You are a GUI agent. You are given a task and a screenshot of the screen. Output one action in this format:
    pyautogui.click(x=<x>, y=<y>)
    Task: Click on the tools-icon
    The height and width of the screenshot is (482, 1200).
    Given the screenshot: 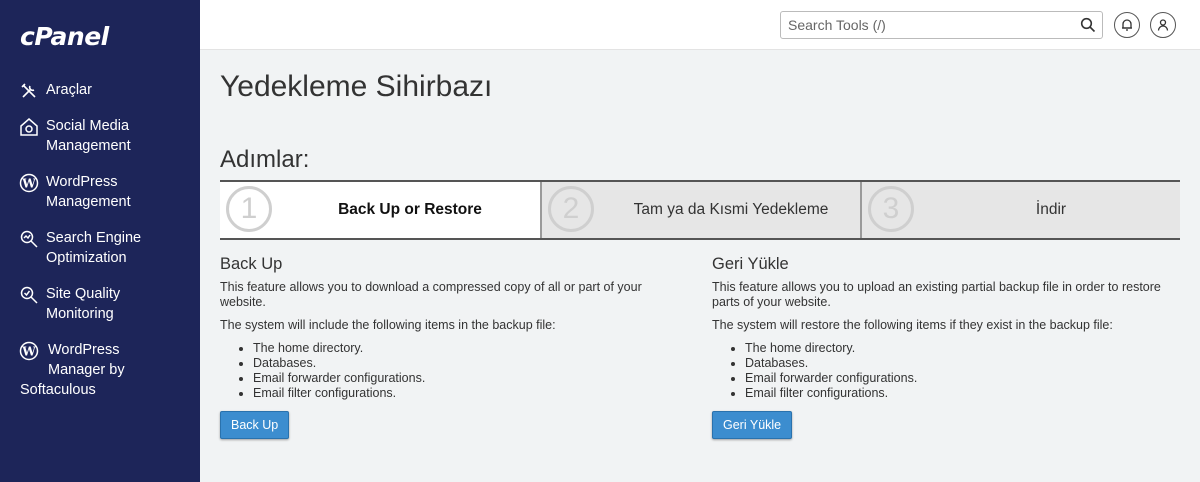 What is the action you would take?
    pyautogui.click(x=29, y=91)
    